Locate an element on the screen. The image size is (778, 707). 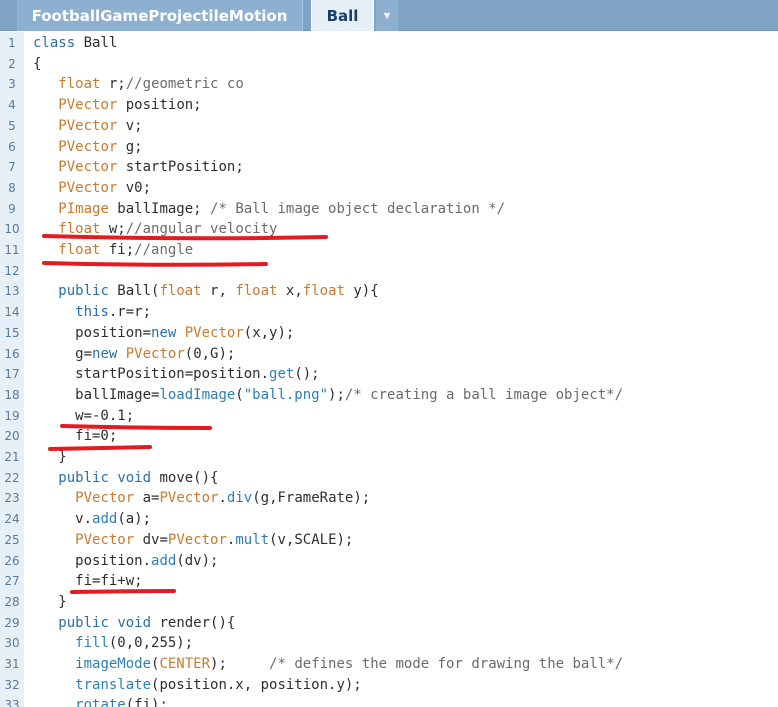
code-line: 28 } is located at coordinates (389, 602).